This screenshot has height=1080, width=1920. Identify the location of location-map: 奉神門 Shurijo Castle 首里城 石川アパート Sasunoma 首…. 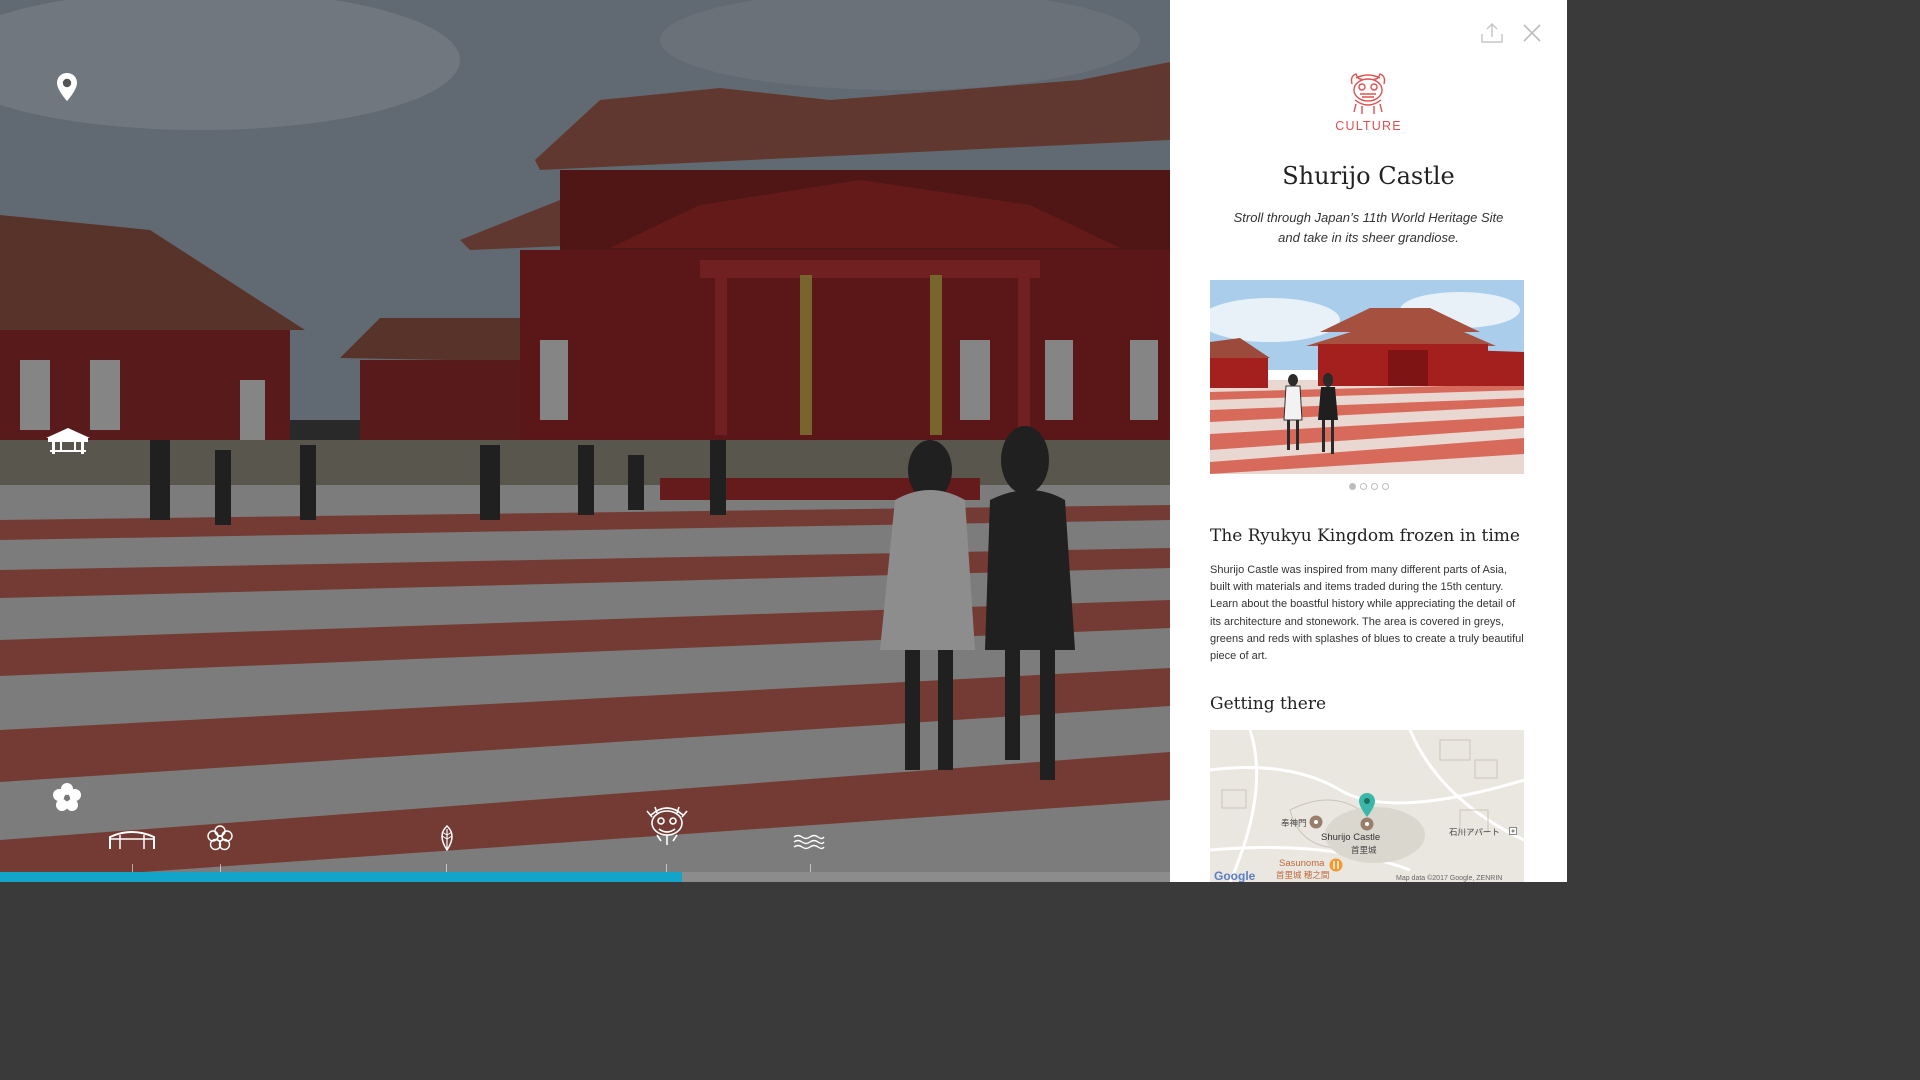
(1367, 806).